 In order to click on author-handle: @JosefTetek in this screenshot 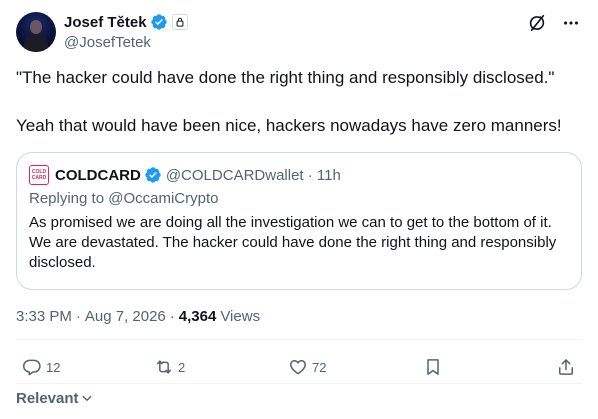, I will do `click(126, 43)`.